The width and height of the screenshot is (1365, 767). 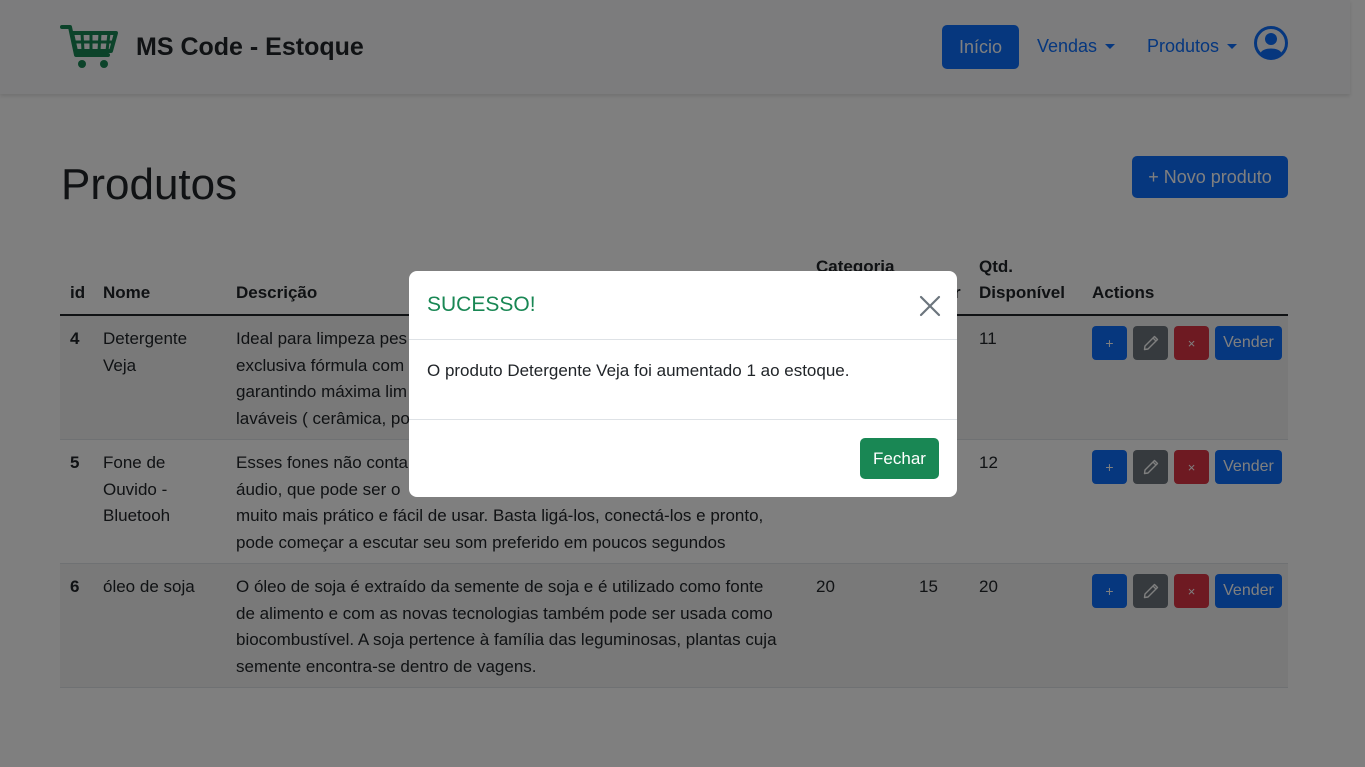 I want to click on close-icon, so click(x=930, y=306).